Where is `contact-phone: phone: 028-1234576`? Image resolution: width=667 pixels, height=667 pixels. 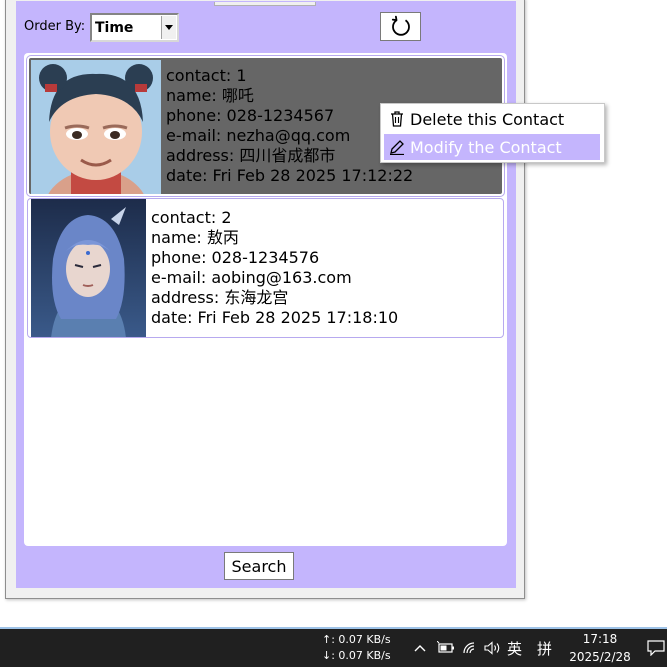 contact-phone: phone: 028-1234576 is located at coordinates (235, 257).